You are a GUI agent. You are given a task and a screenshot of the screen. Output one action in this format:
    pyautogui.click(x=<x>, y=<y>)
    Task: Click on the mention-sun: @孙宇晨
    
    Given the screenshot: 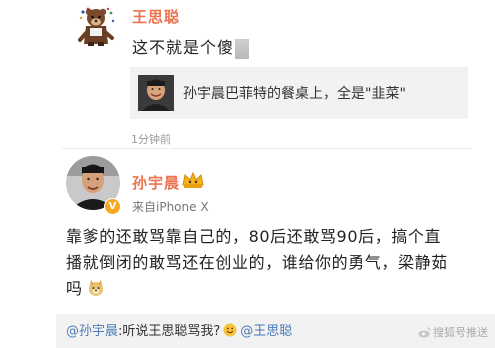 What is the action you would take?
    pyautogui.click(x=92, y=331)
    